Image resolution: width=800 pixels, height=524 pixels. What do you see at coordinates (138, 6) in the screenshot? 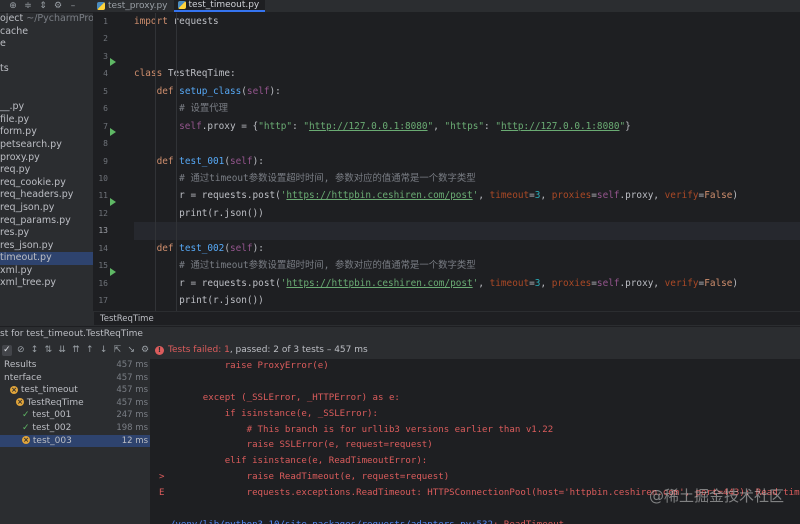
I see `tab-label: test_proxy.py` at bounding box center [138, 6].